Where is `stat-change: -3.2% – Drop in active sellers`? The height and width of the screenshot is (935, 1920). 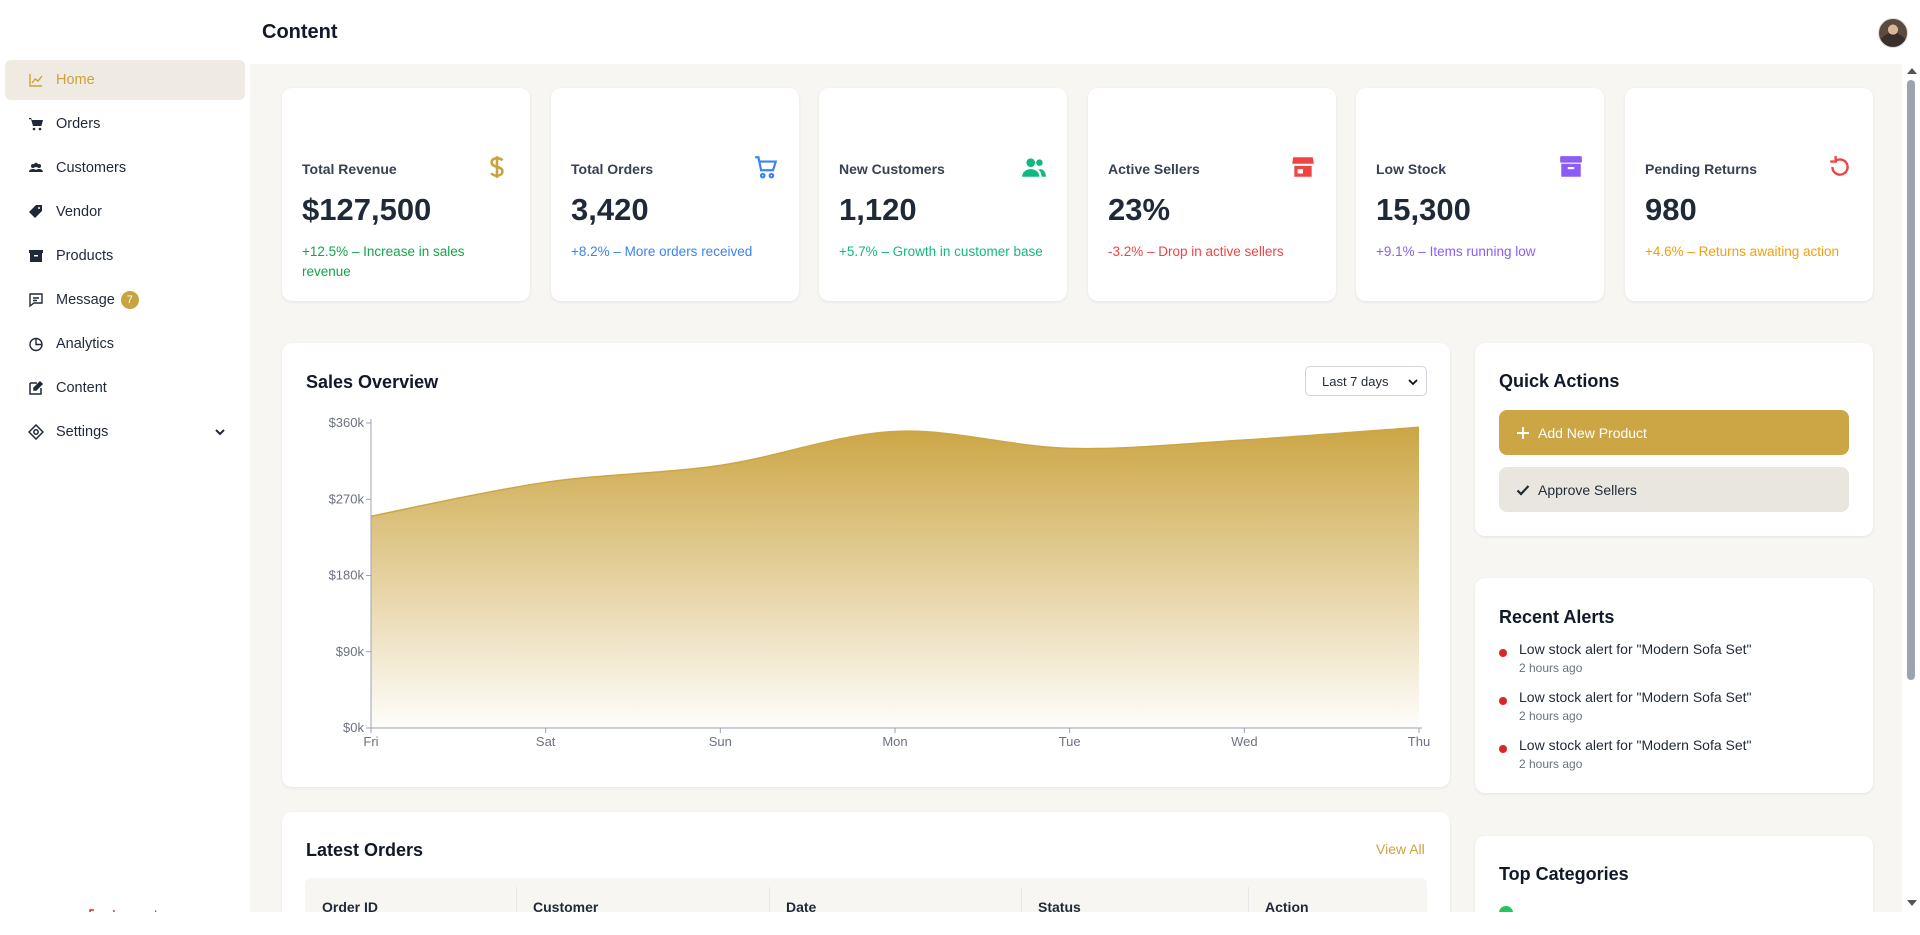
stat-change: -3.2% – Drop in active sellers is located at coordinates (1196, 251).